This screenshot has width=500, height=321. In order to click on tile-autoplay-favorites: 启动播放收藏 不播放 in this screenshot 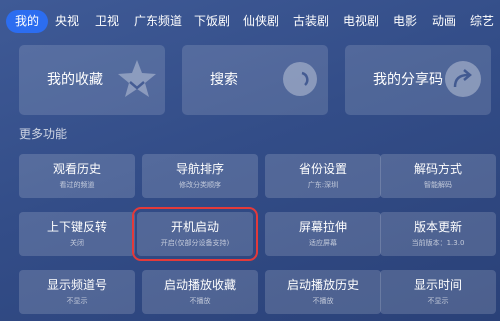, I will do `click(200, 292)`.